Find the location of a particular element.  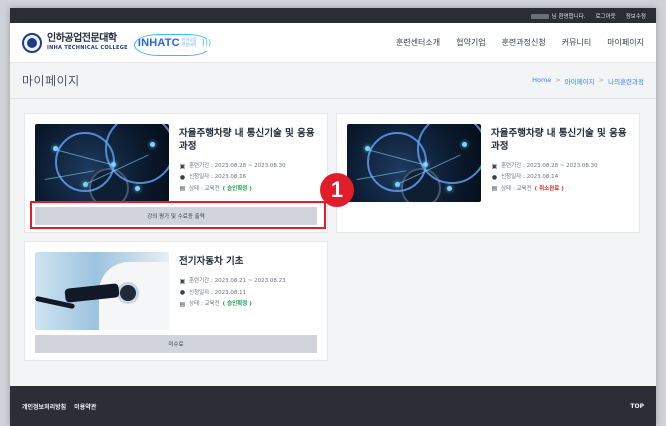

page-title-bar: 마이페이지 Home > 마이페이지 > 나의훈련과정 is located at coordinates (333, 81).